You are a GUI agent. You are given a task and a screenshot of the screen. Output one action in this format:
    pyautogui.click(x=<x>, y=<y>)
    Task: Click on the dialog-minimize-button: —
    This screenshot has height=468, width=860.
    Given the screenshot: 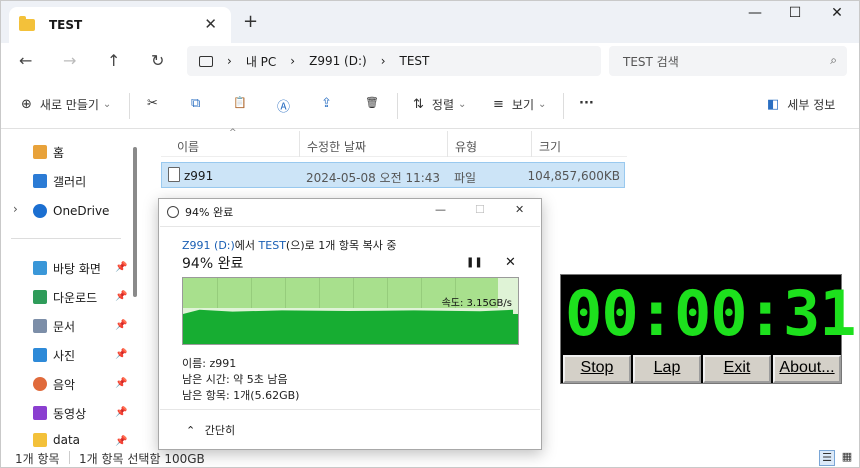 What is the action you would take?
    pyautogui.click(x=440, y=209)
    